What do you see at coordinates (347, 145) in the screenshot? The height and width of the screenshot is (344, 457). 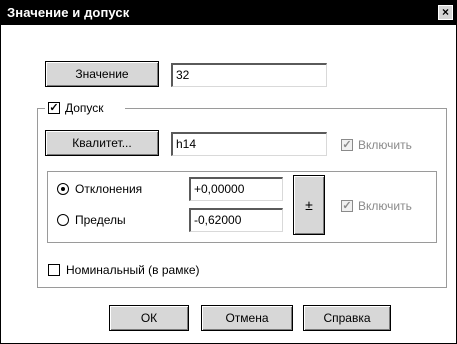 I see `include-checkbox-qualitet: ✓` at bounding box center [347, 145].